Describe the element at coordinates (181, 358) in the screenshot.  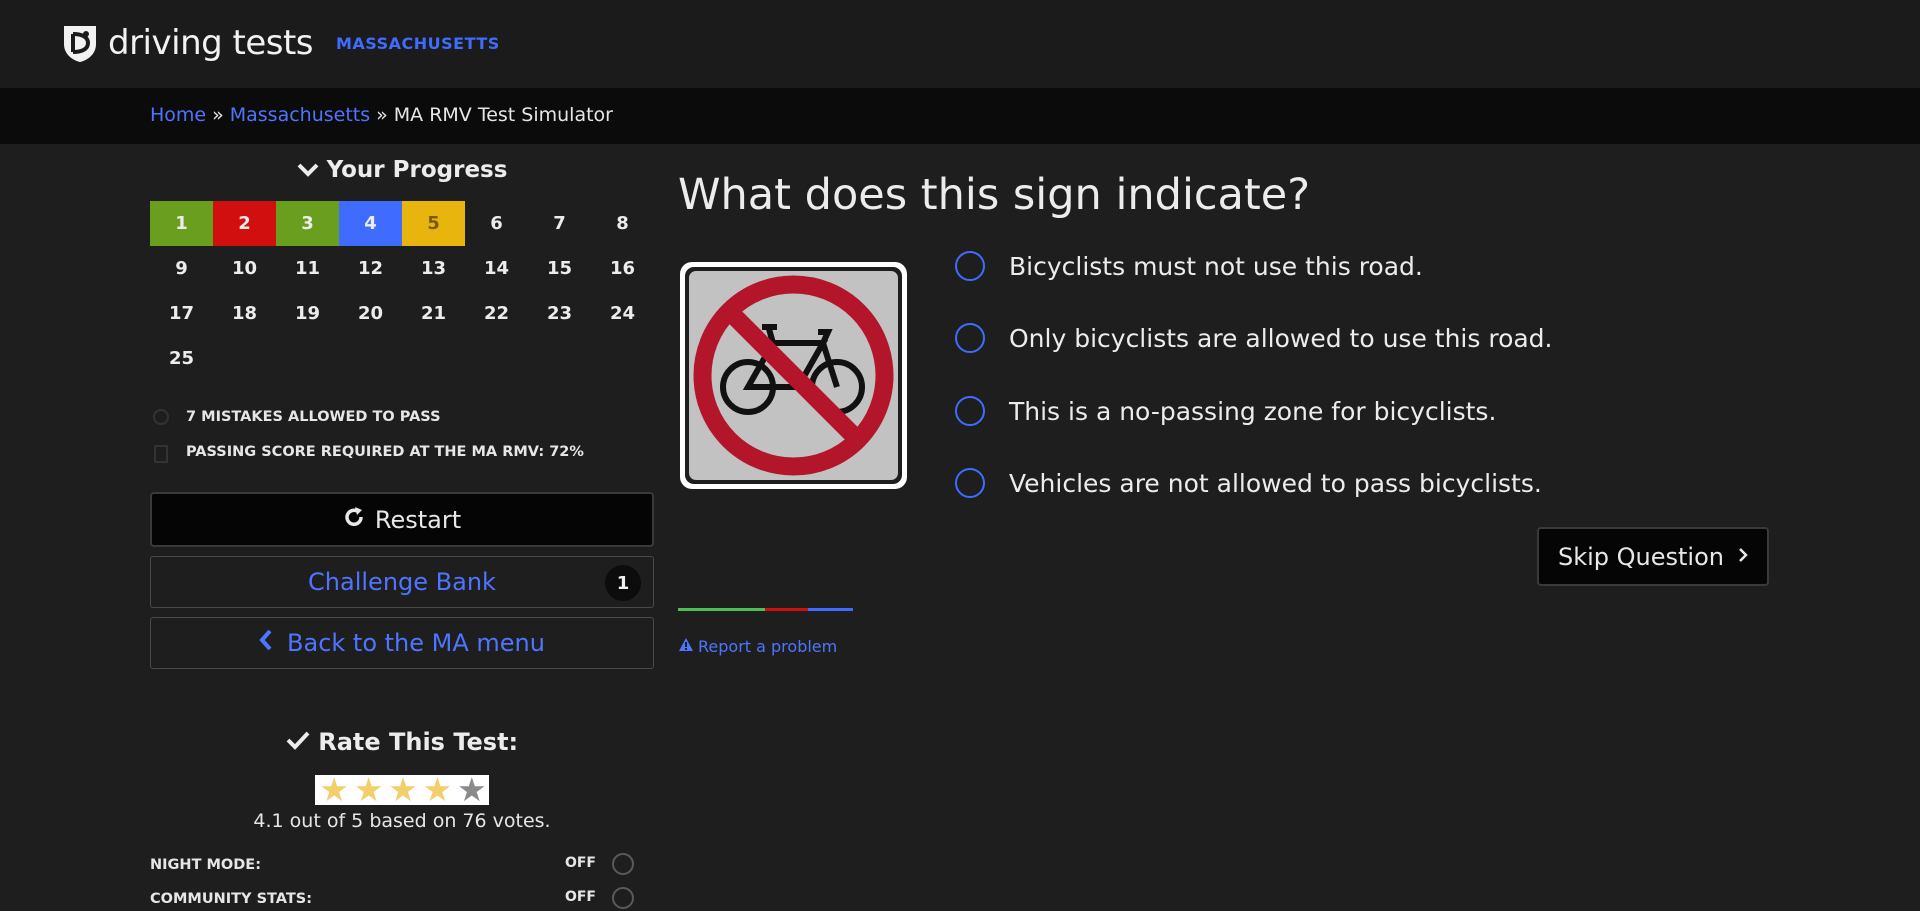
I see `progress-cell: 25` at that location.